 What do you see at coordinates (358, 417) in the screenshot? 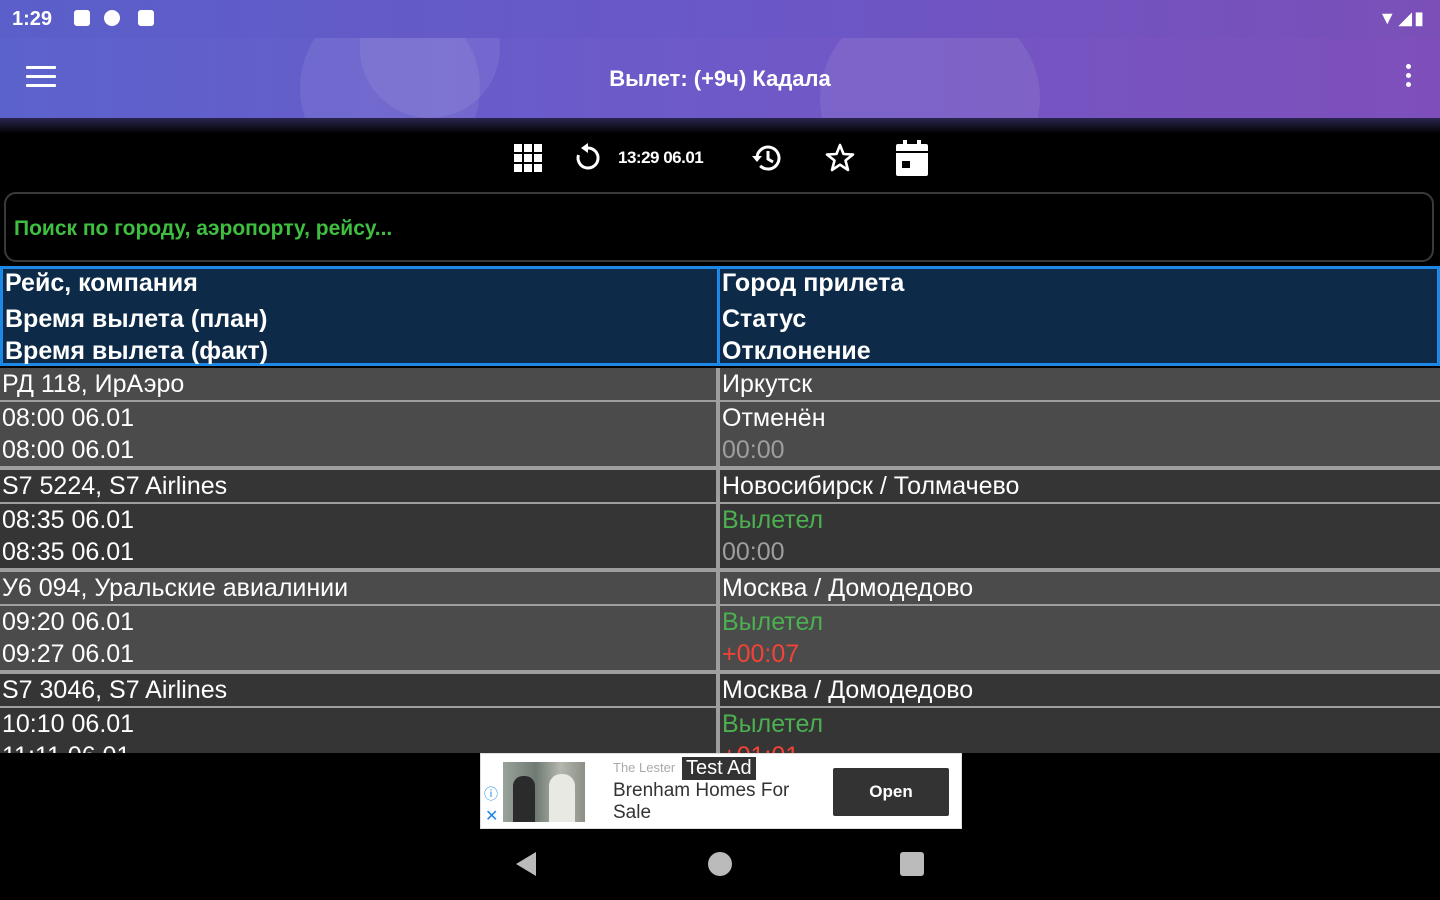
I see `row-left: РД 118, ИрАэро 08:00 06.01 08:00 06.01` at bounding box center [358, 417].